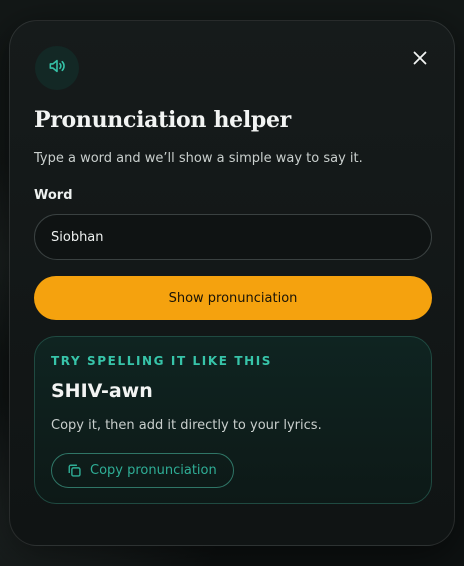 This screenshot has width=464, height=566. What do you see at coordinates (162, 361) in the screenshot?
I see `result-eyebrow: TRY SPELLING IT LIKE THIS` at bounding box center [162, 361].